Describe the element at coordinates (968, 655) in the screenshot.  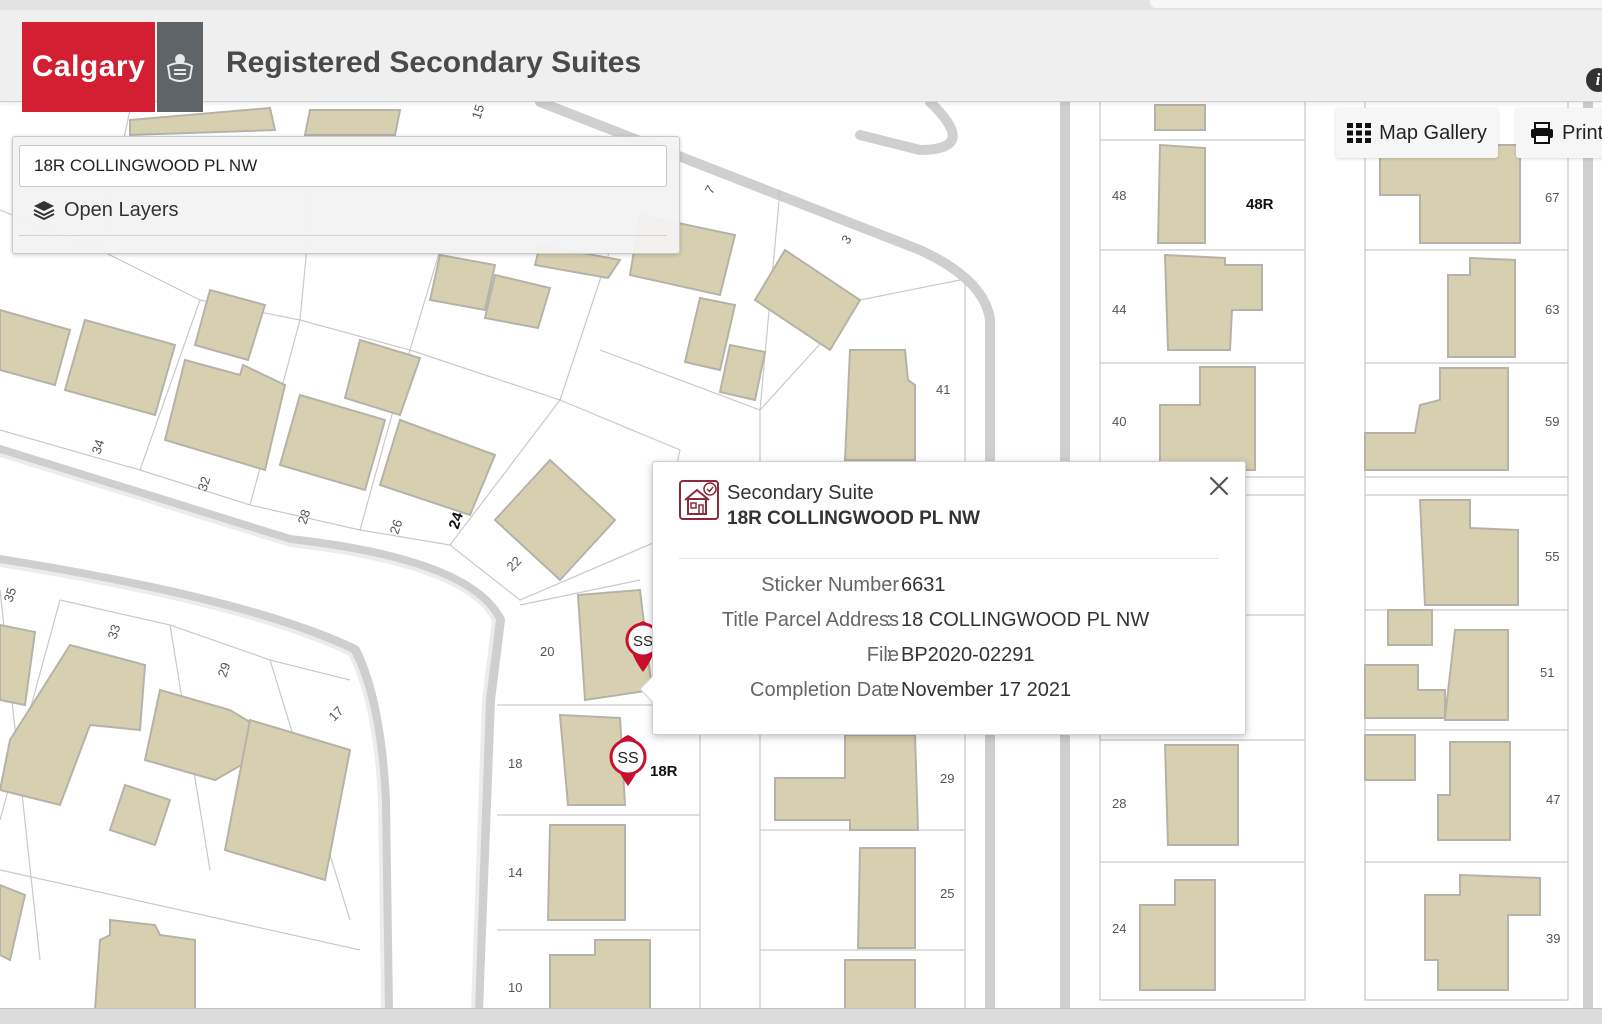
I see `popup-field-value: BP2020-02291` at that location.